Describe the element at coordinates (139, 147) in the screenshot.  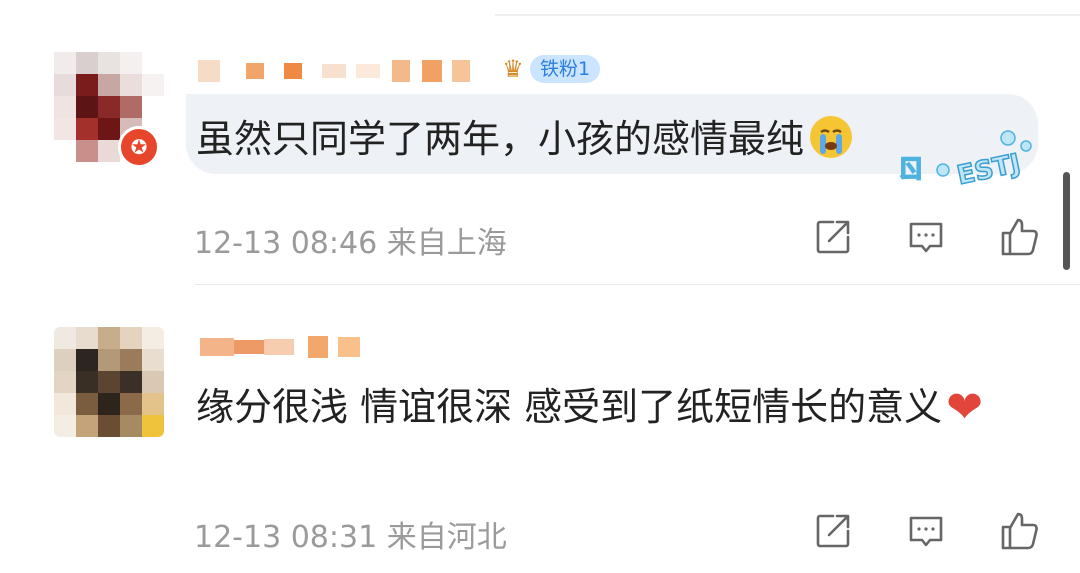
I see `verified-star-icon: ✪` at that location.